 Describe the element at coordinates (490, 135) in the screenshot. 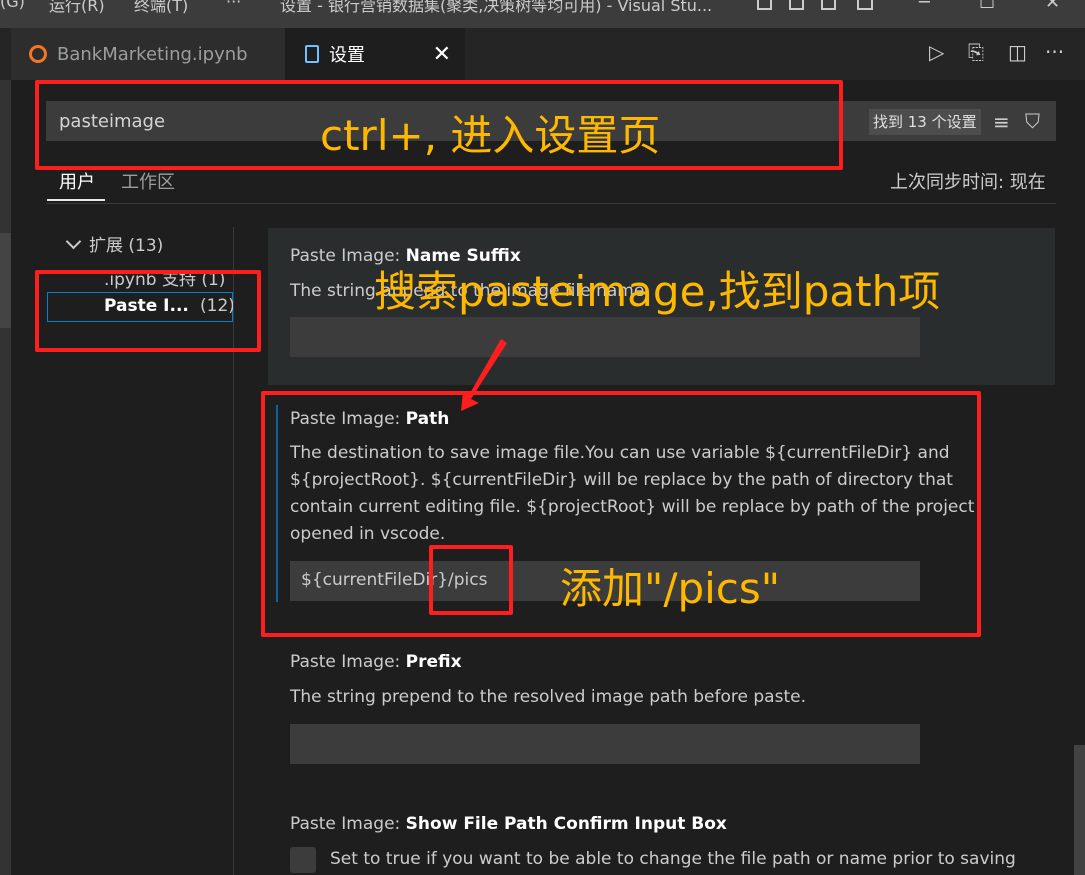

I see `annotation-open-settings: ctrl+, 进入设置页` at that location.